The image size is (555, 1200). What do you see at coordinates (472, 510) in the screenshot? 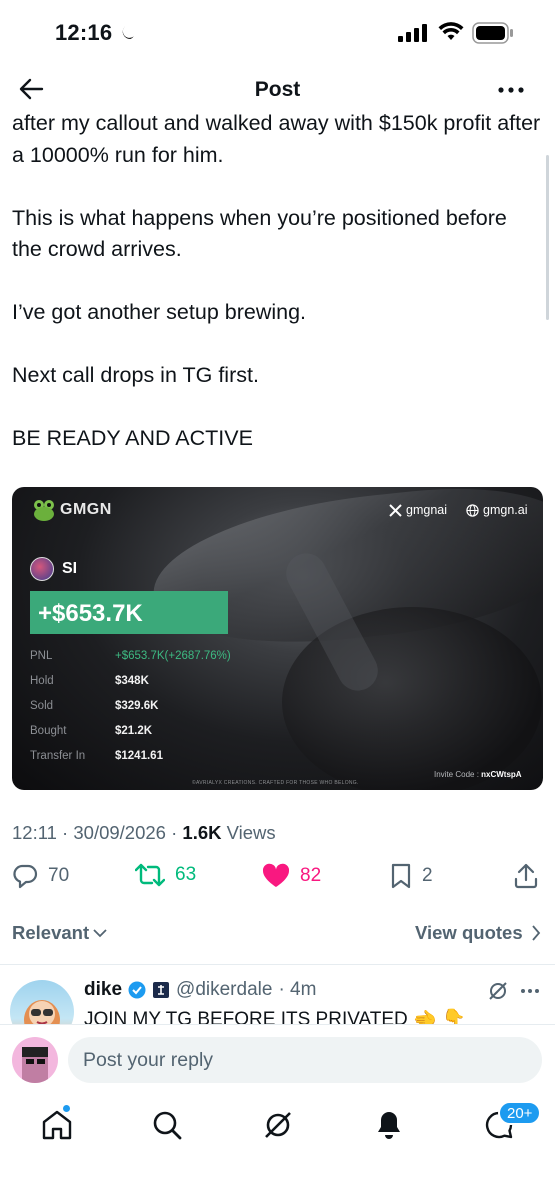
I see `globe-icon` at bounding box center [472, 510].